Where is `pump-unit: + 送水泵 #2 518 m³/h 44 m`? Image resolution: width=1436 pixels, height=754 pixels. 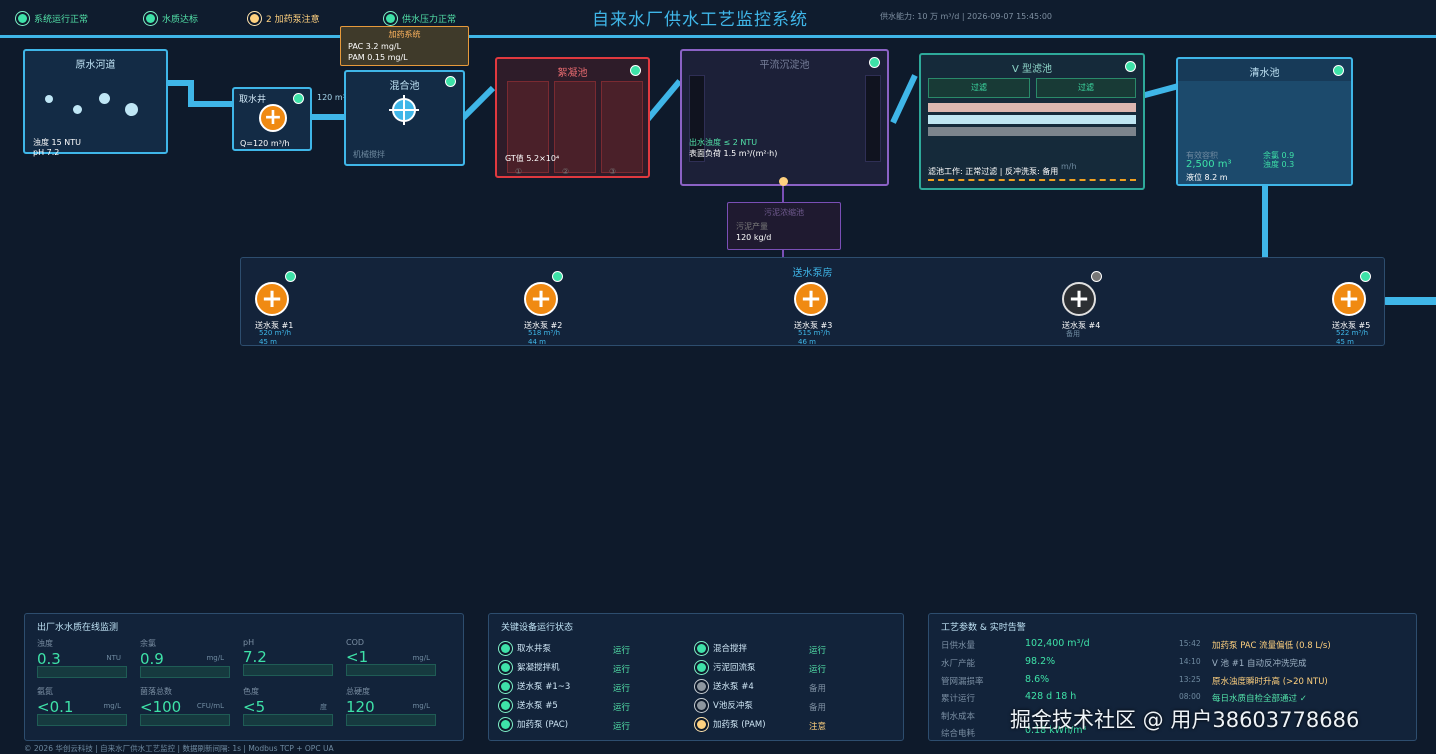 pump-unit: + 送水泵 #2 518 m³/h 44 m is located at coordinates (554, 308).